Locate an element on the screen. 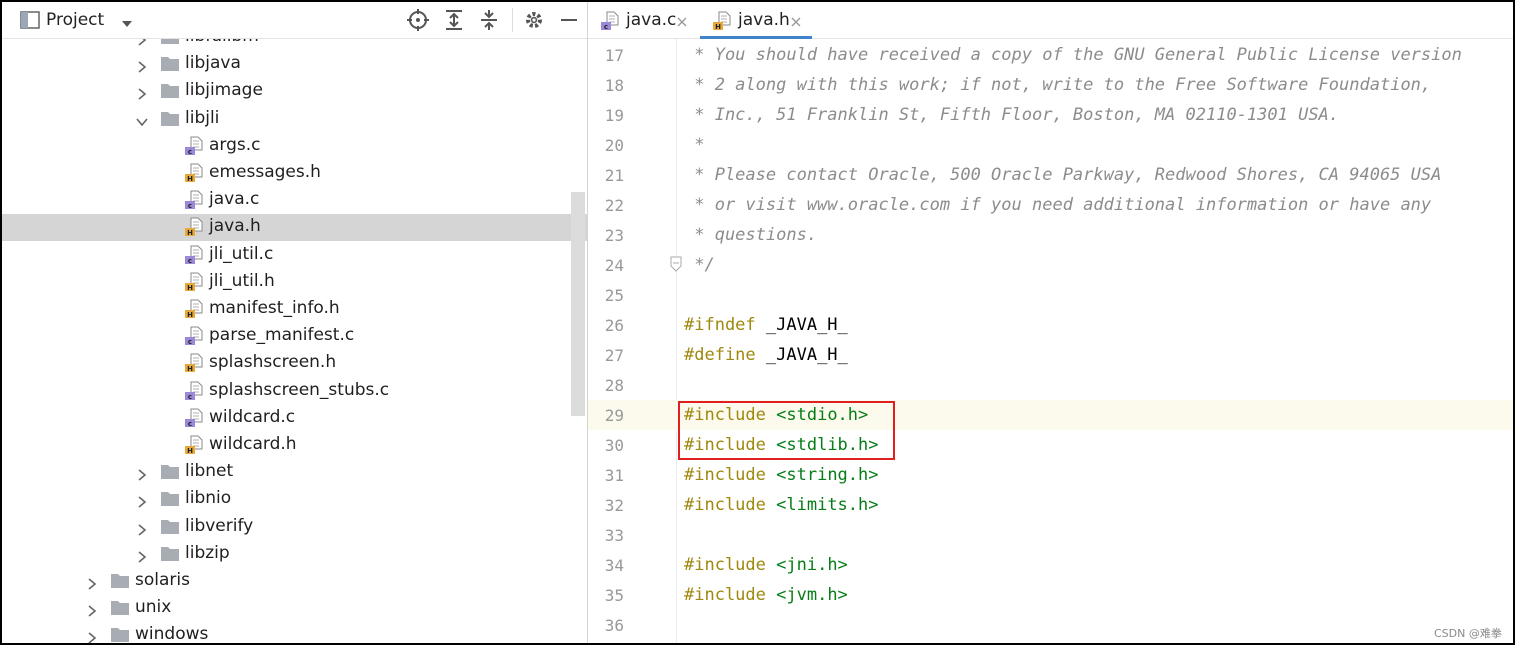 This screenshot has width=1515, height=645. tree-item-label: parse_manifest.c is located at coordinates (282, 335).